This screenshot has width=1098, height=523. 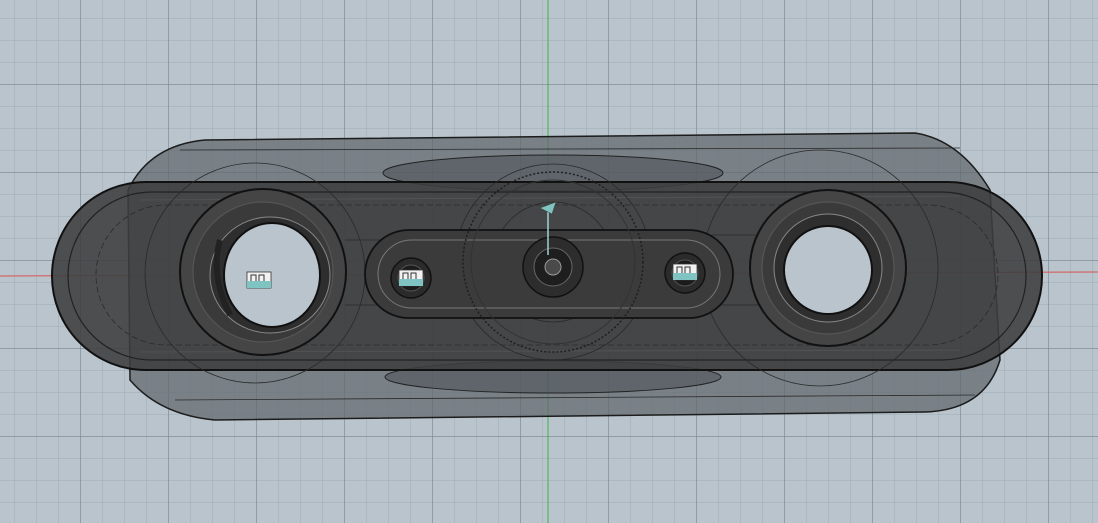 What do you see at coordinates (828, 268) in the screenshot?
I see `right-lens-ring` at bounding box center [828, 268].